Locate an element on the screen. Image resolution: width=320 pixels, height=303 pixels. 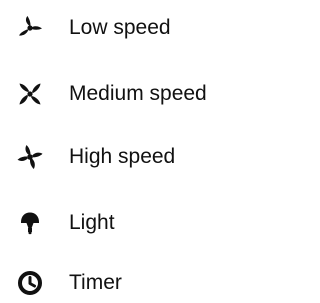
legend-item-light: Light is located at coordinates (121, 223).